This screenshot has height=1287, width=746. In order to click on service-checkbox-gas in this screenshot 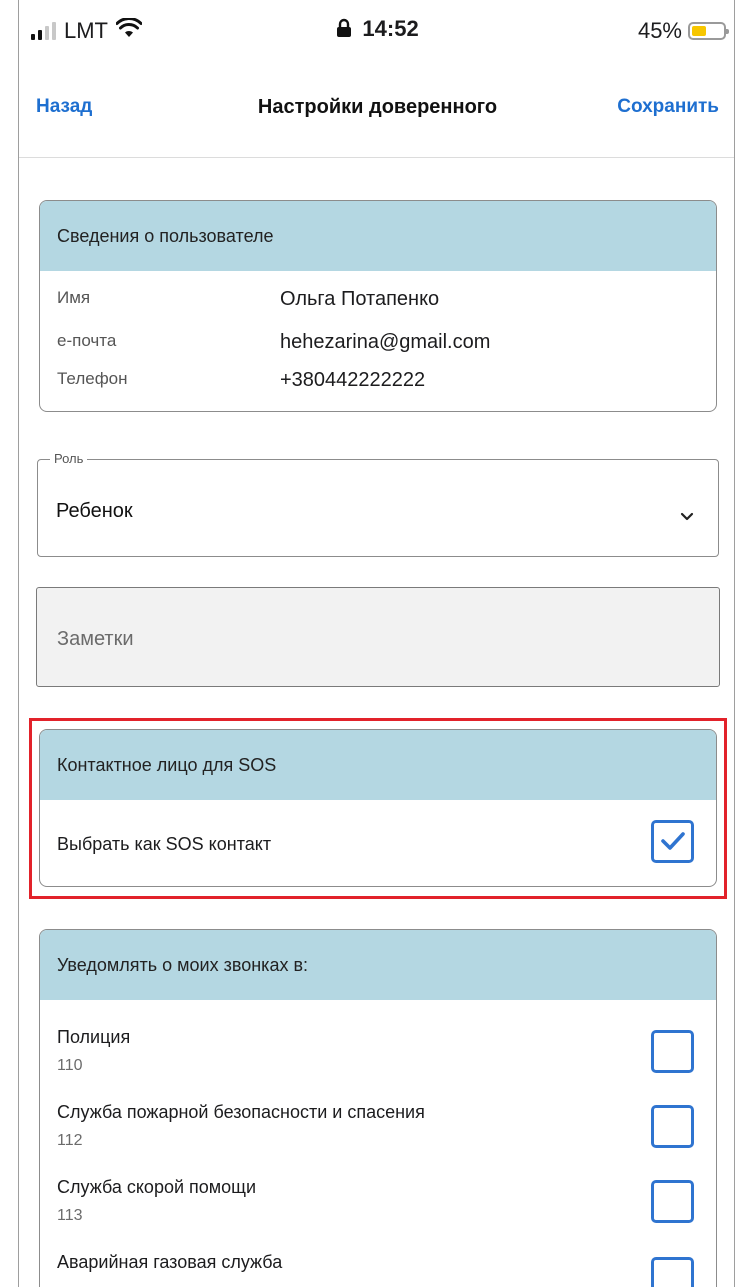, I will do `click(672, 1272)`.